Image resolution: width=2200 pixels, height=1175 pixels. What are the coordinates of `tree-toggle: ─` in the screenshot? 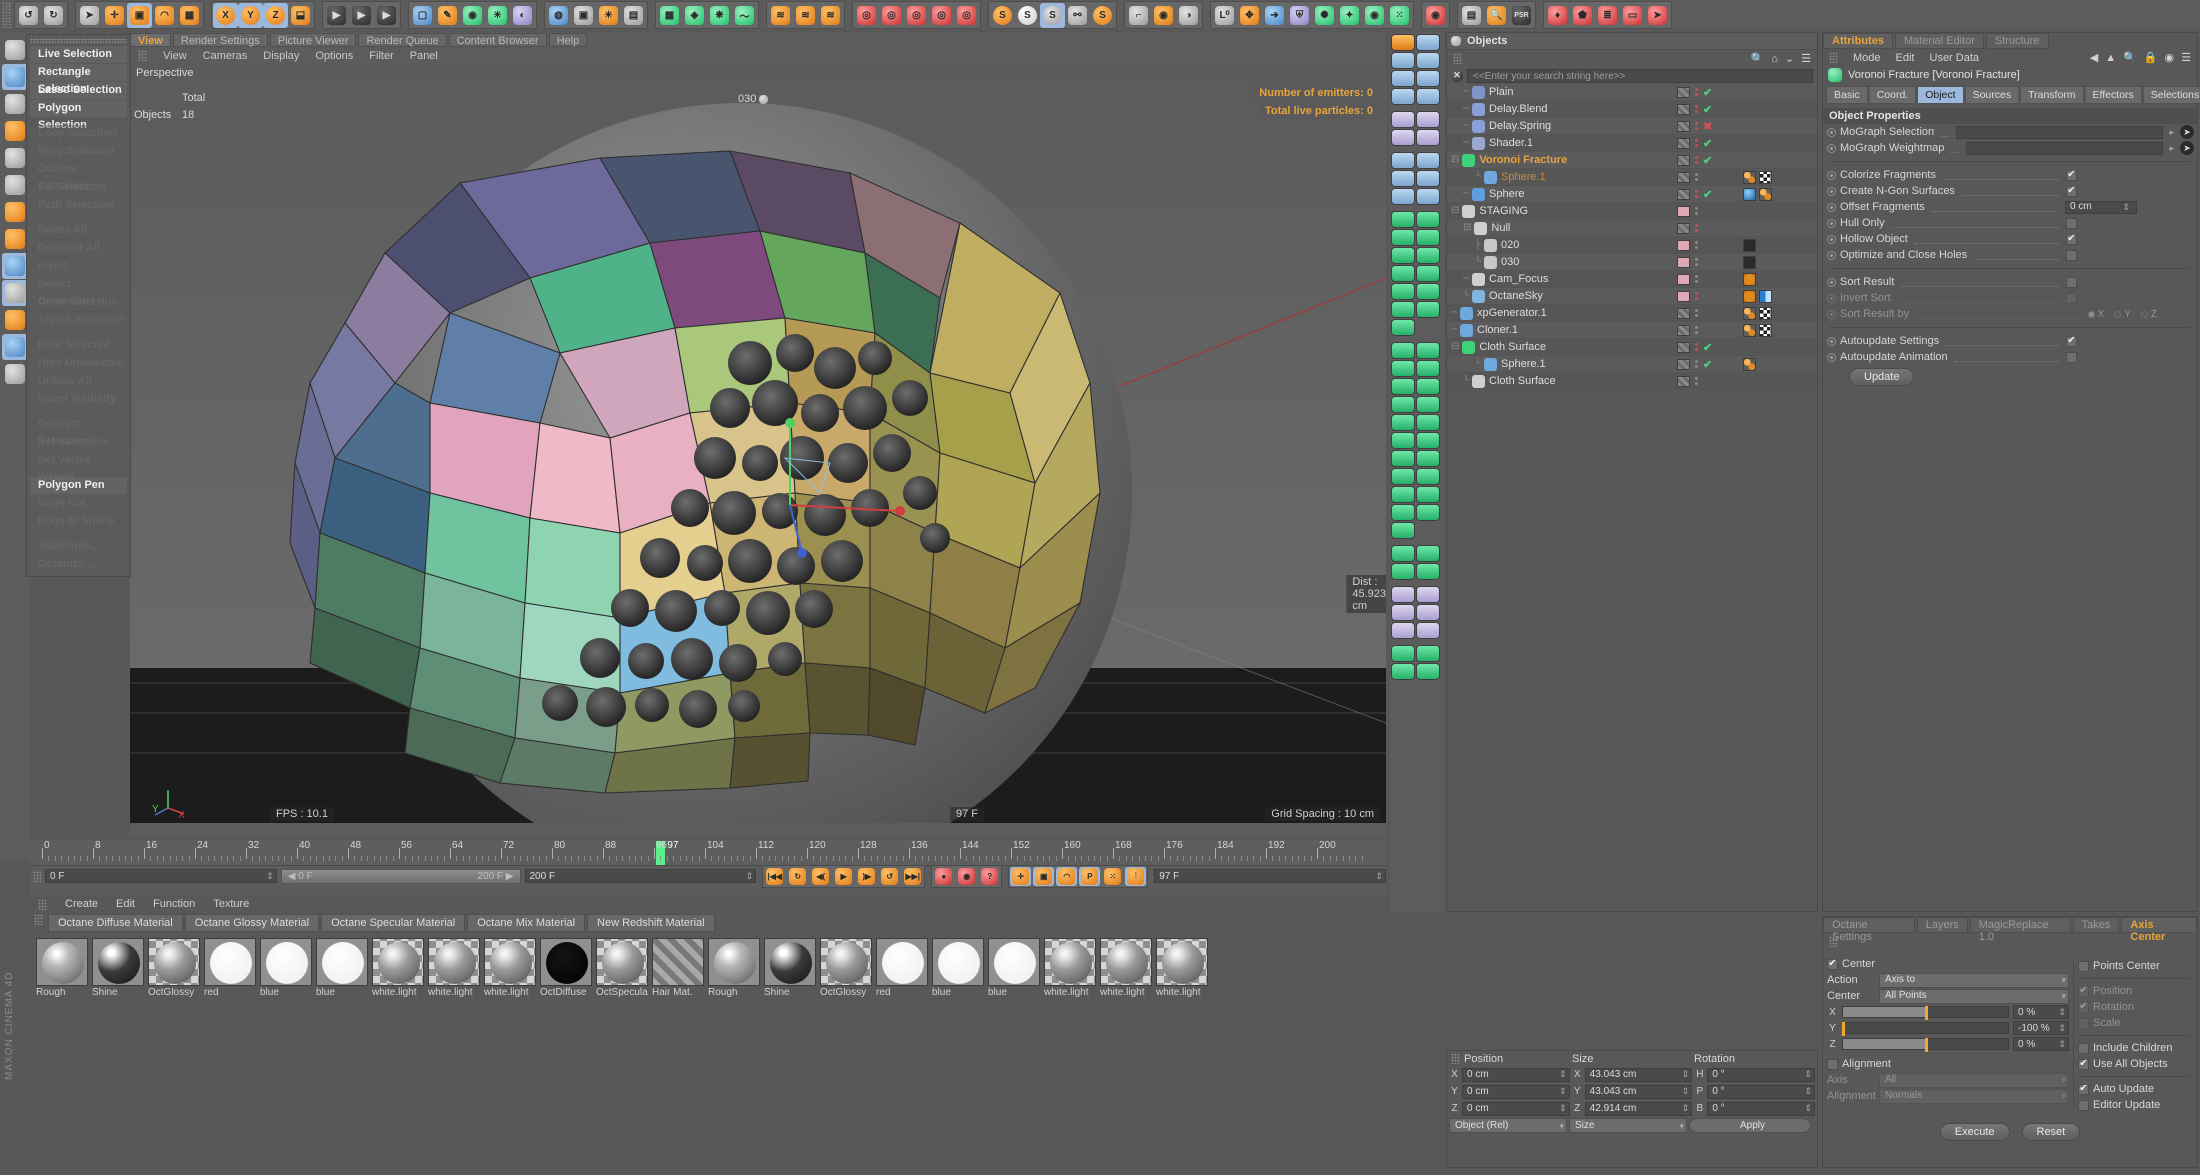 It's located at (1466, 194).